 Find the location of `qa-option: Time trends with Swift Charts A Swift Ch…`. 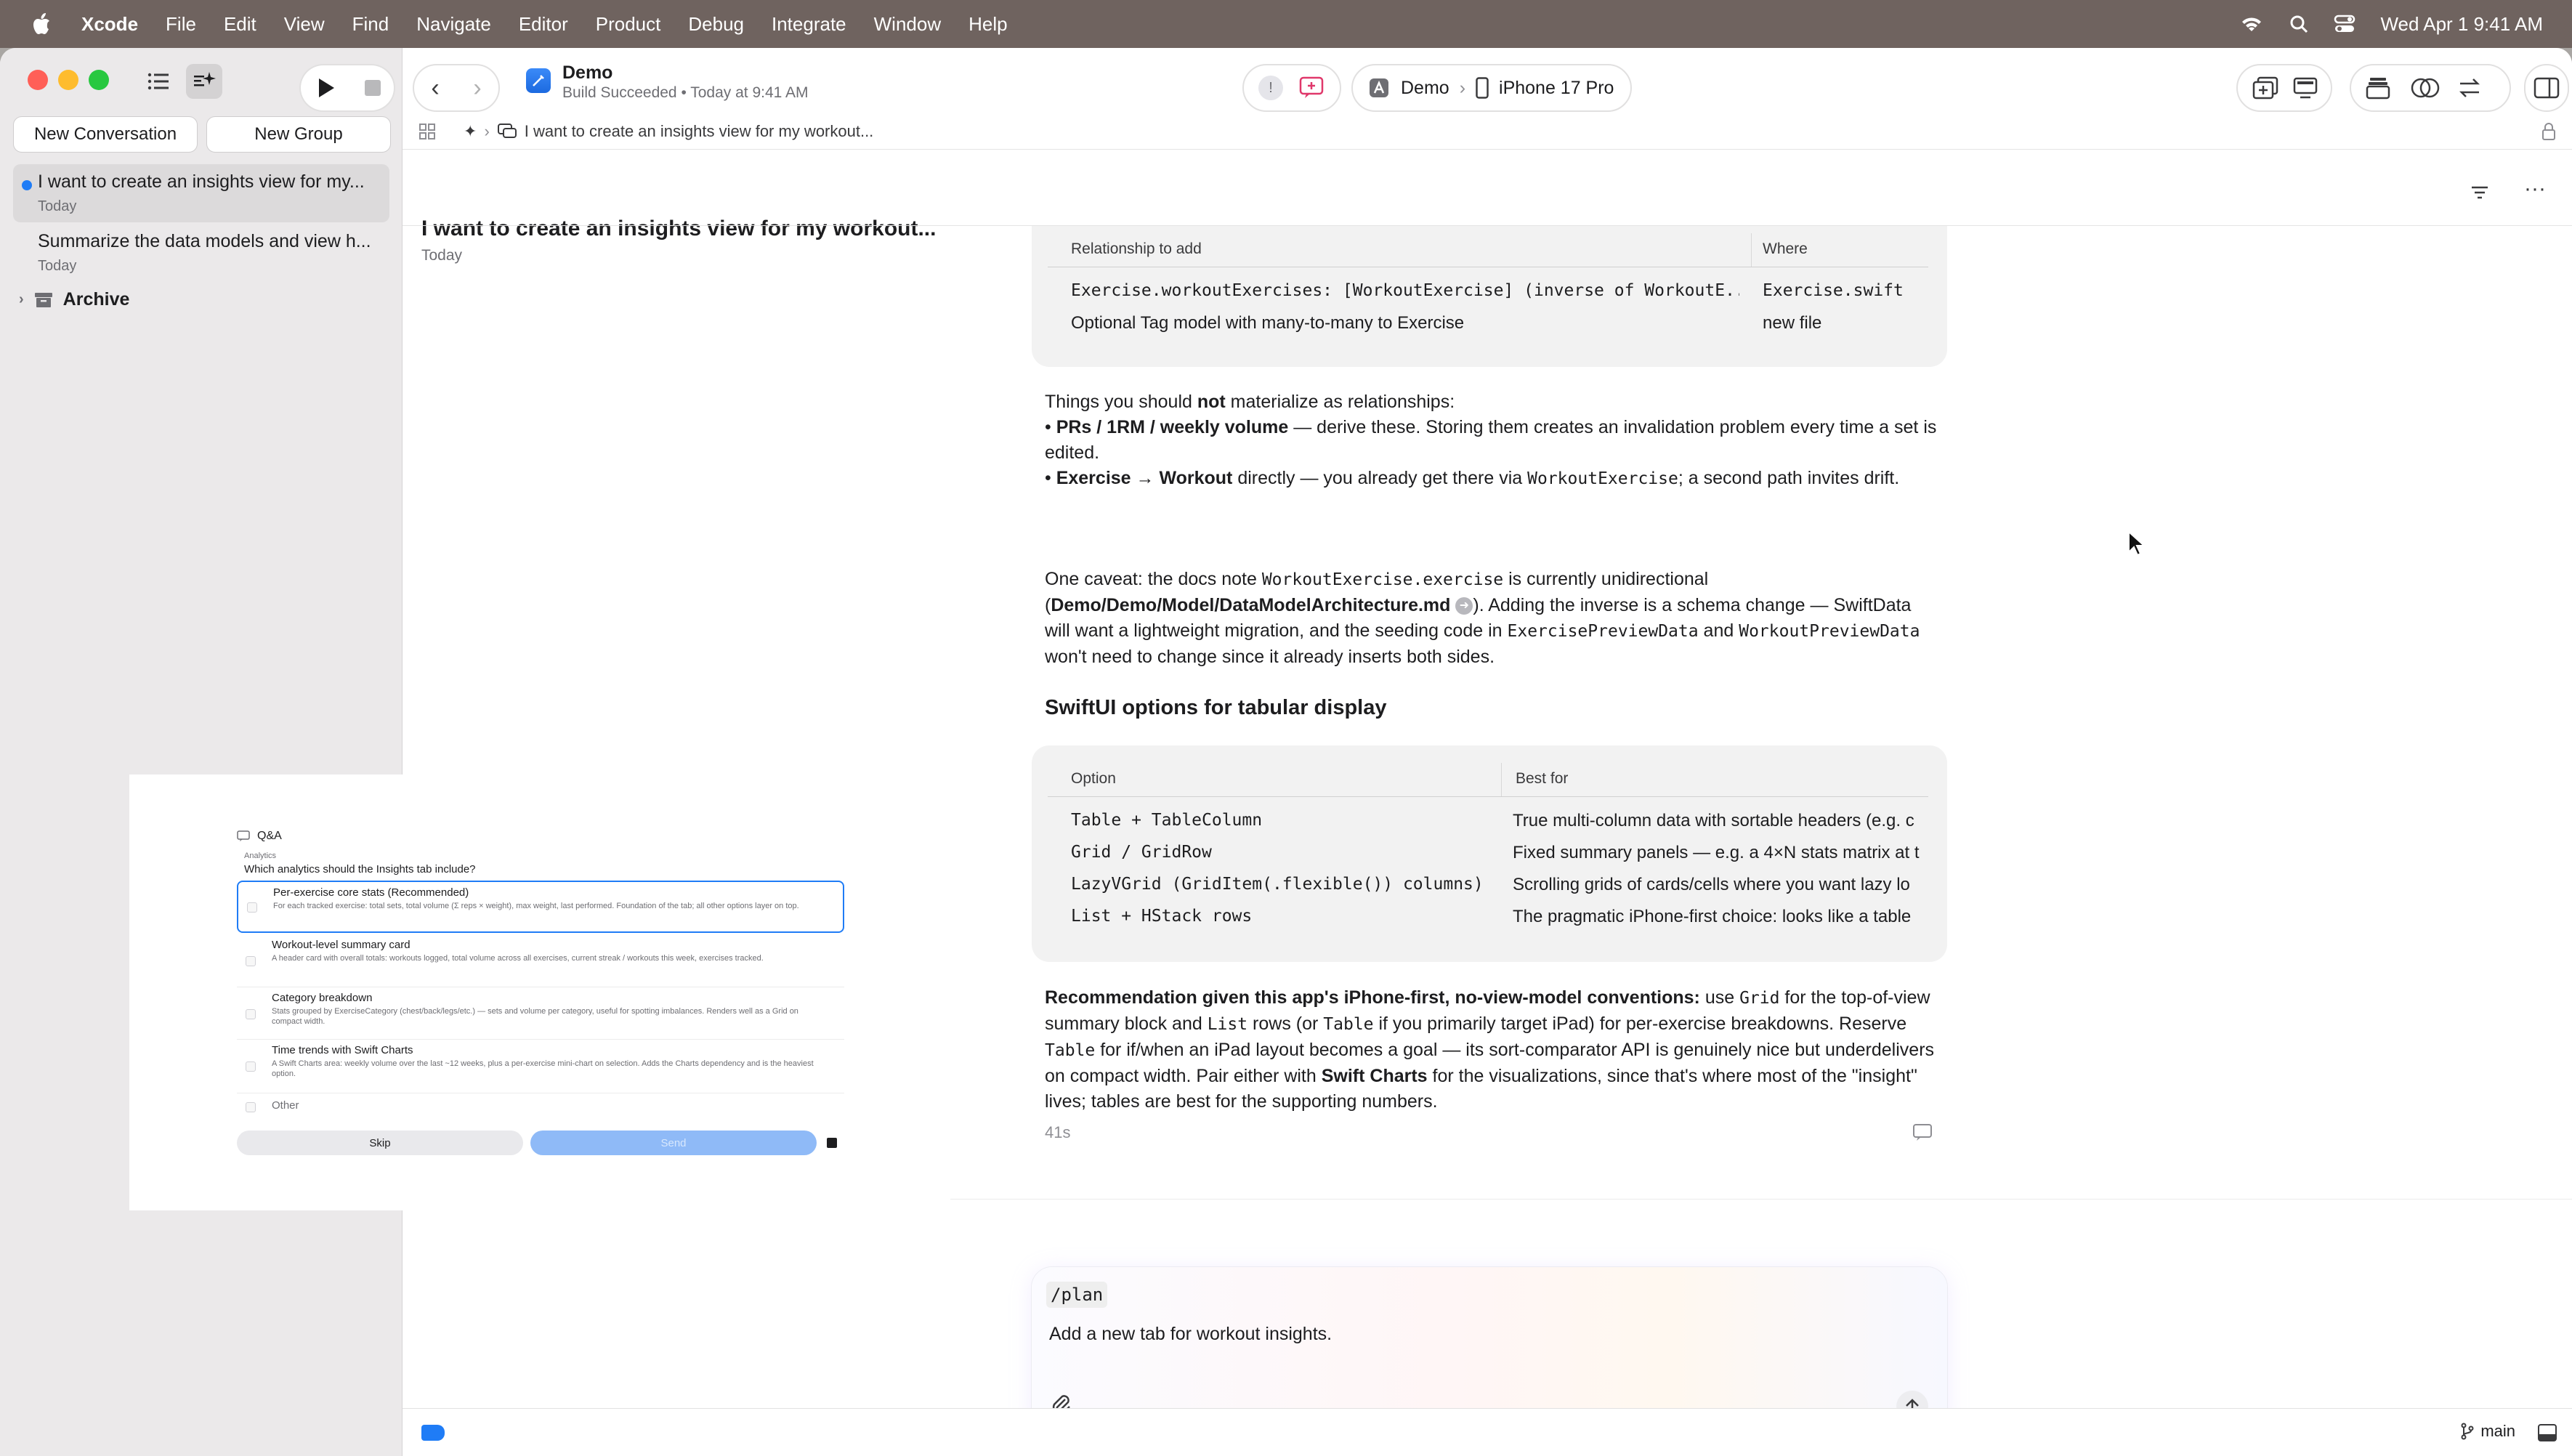

qa-option: Time trends with Swift Charts A Swift Ch… is located at coordinates (540, 1064).